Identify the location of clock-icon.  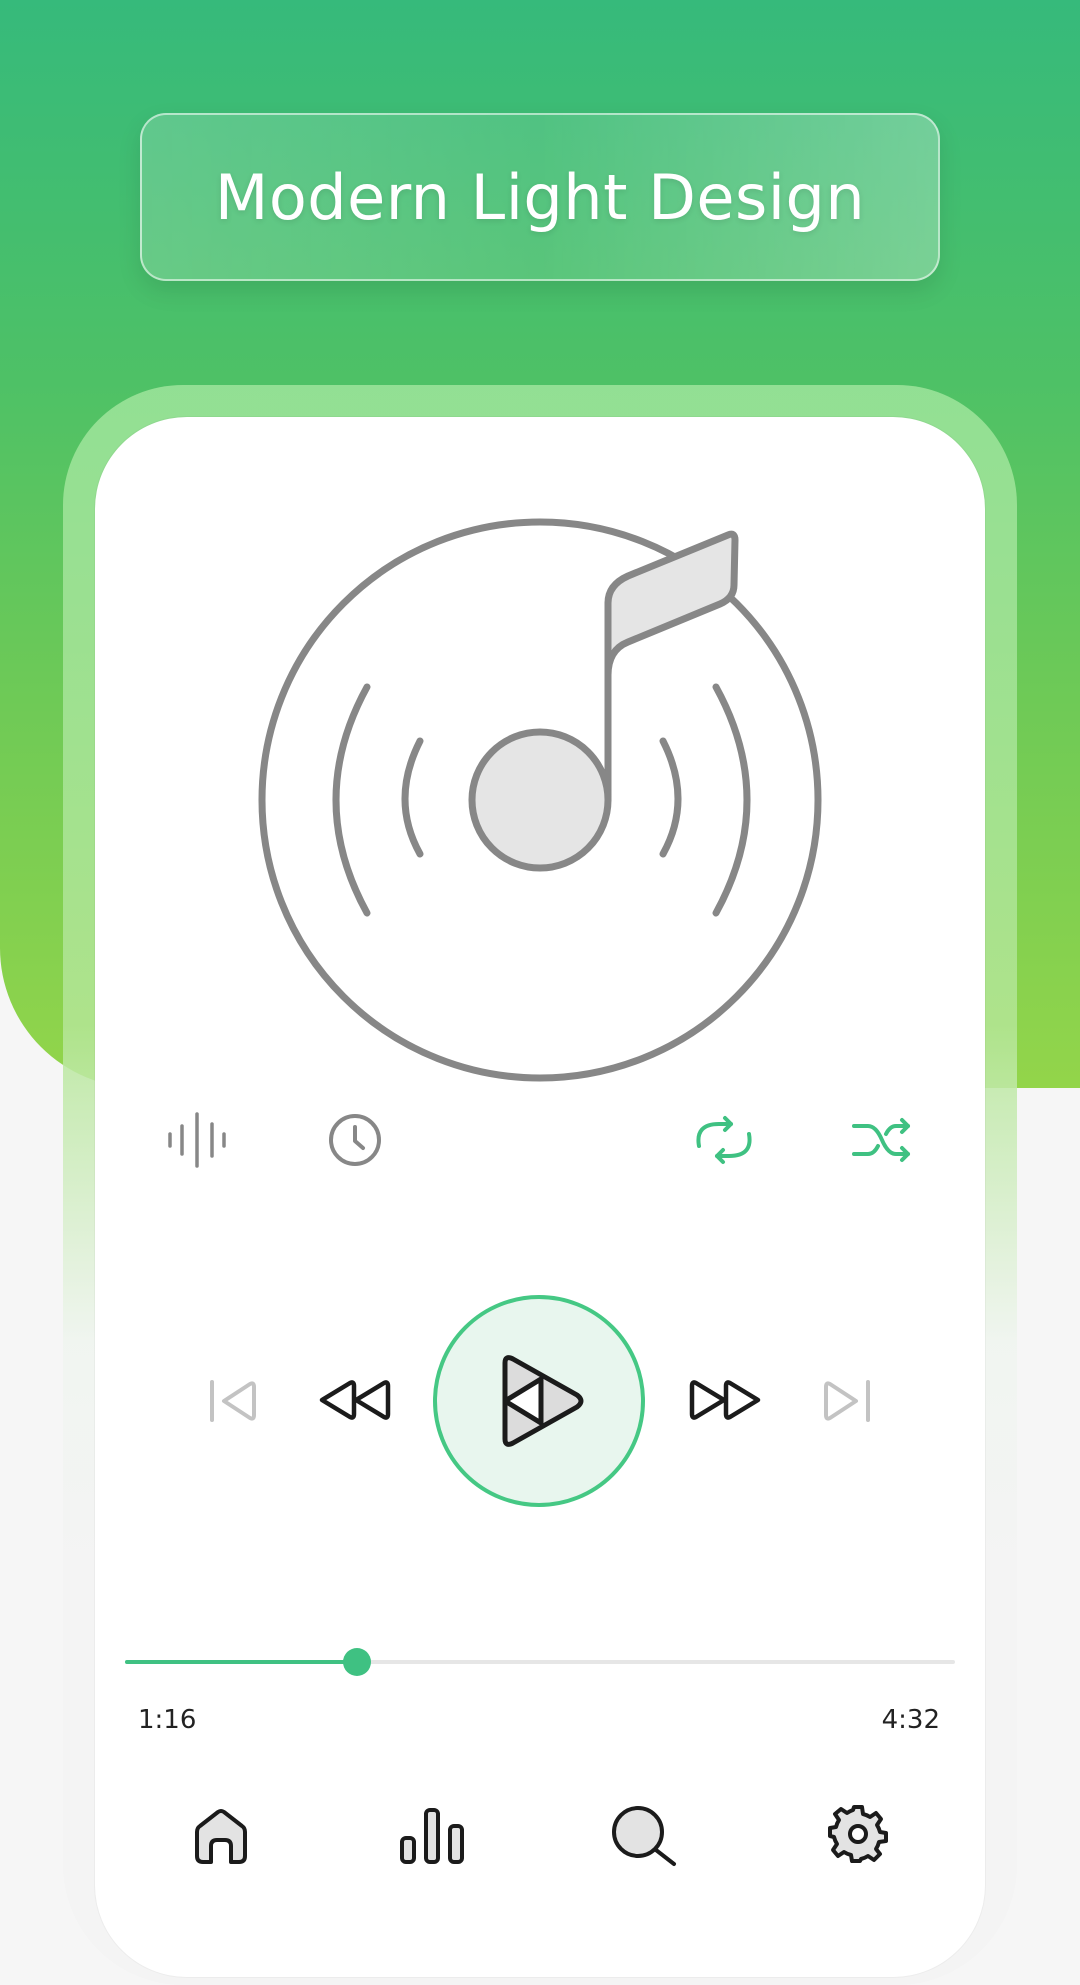
(355, 1140).